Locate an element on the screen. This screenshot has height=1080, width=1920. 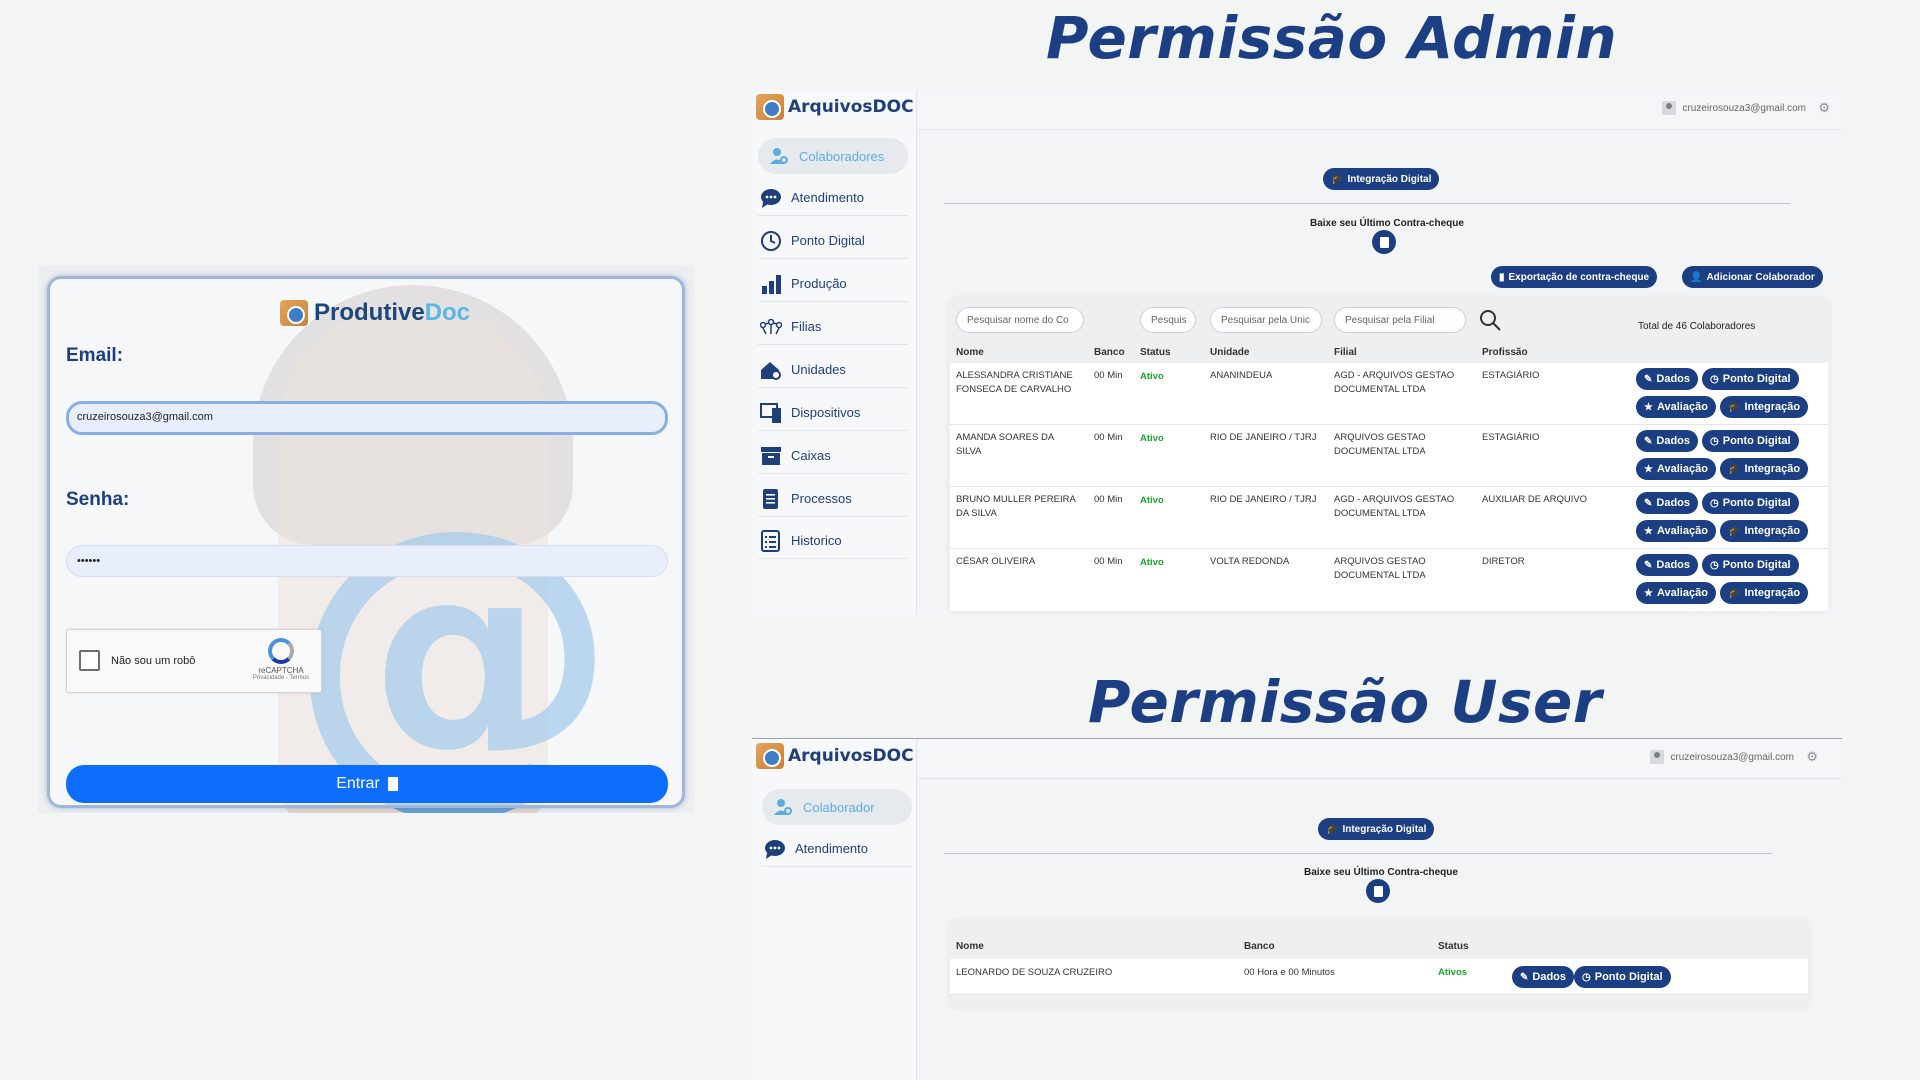
file-icon is located at coordinates (1378, 891).